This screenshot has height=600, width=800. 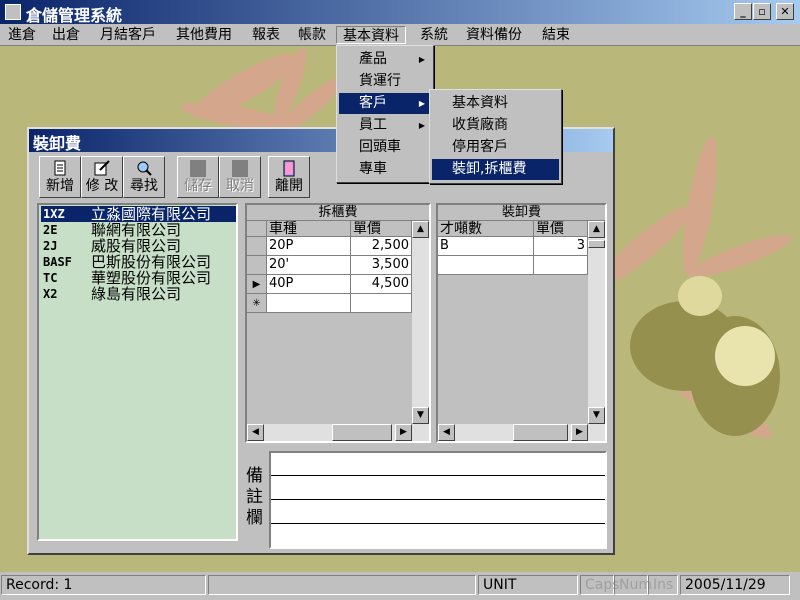 What do you see at coordinates (420, 322) in the screenshot?
I see `unpack-vertical-scrollbar: ▲ ▼` at bounding box center [420, 322].